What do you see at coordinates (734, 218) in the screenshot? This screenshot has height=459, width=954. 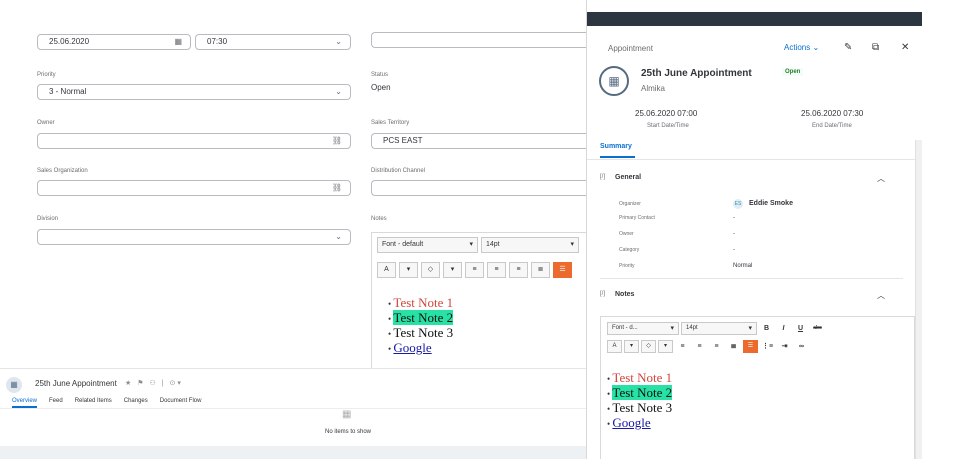 I see `primary-contact-value: -` at bounding box center [734, 218].